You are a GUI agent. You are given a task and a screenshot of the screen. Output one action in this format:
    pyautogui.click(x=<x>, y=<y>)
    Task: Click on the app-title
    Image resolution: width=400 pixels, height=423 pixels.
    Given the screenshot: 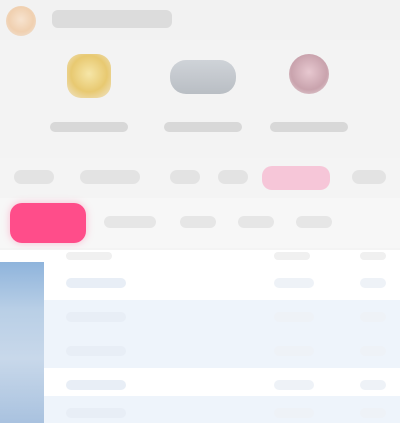 What is the action you would take?
    pyautogui.click(x=112, y=19)
    